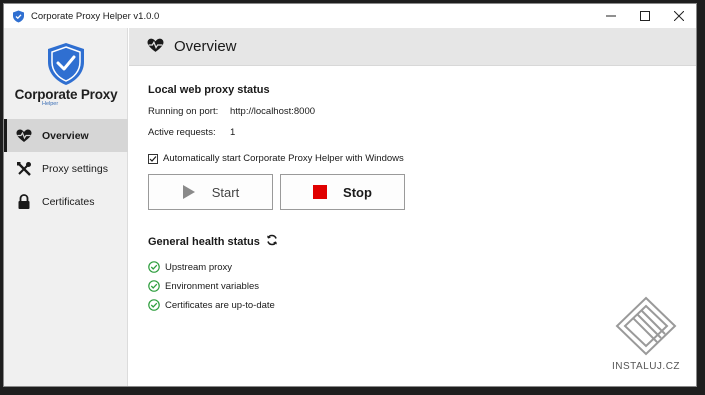 The image size is (705, 395). Describe the element at coordinates (412, 47) in the screenshot. I see `page-header: Overview` at that location.